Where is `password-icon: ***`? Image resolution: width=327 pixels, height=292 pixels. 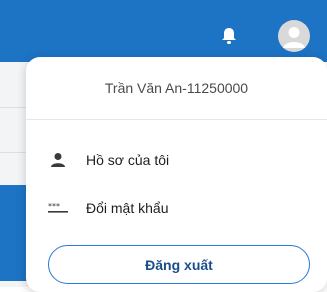
password-icon: *** is located at coordinates (58, 208).